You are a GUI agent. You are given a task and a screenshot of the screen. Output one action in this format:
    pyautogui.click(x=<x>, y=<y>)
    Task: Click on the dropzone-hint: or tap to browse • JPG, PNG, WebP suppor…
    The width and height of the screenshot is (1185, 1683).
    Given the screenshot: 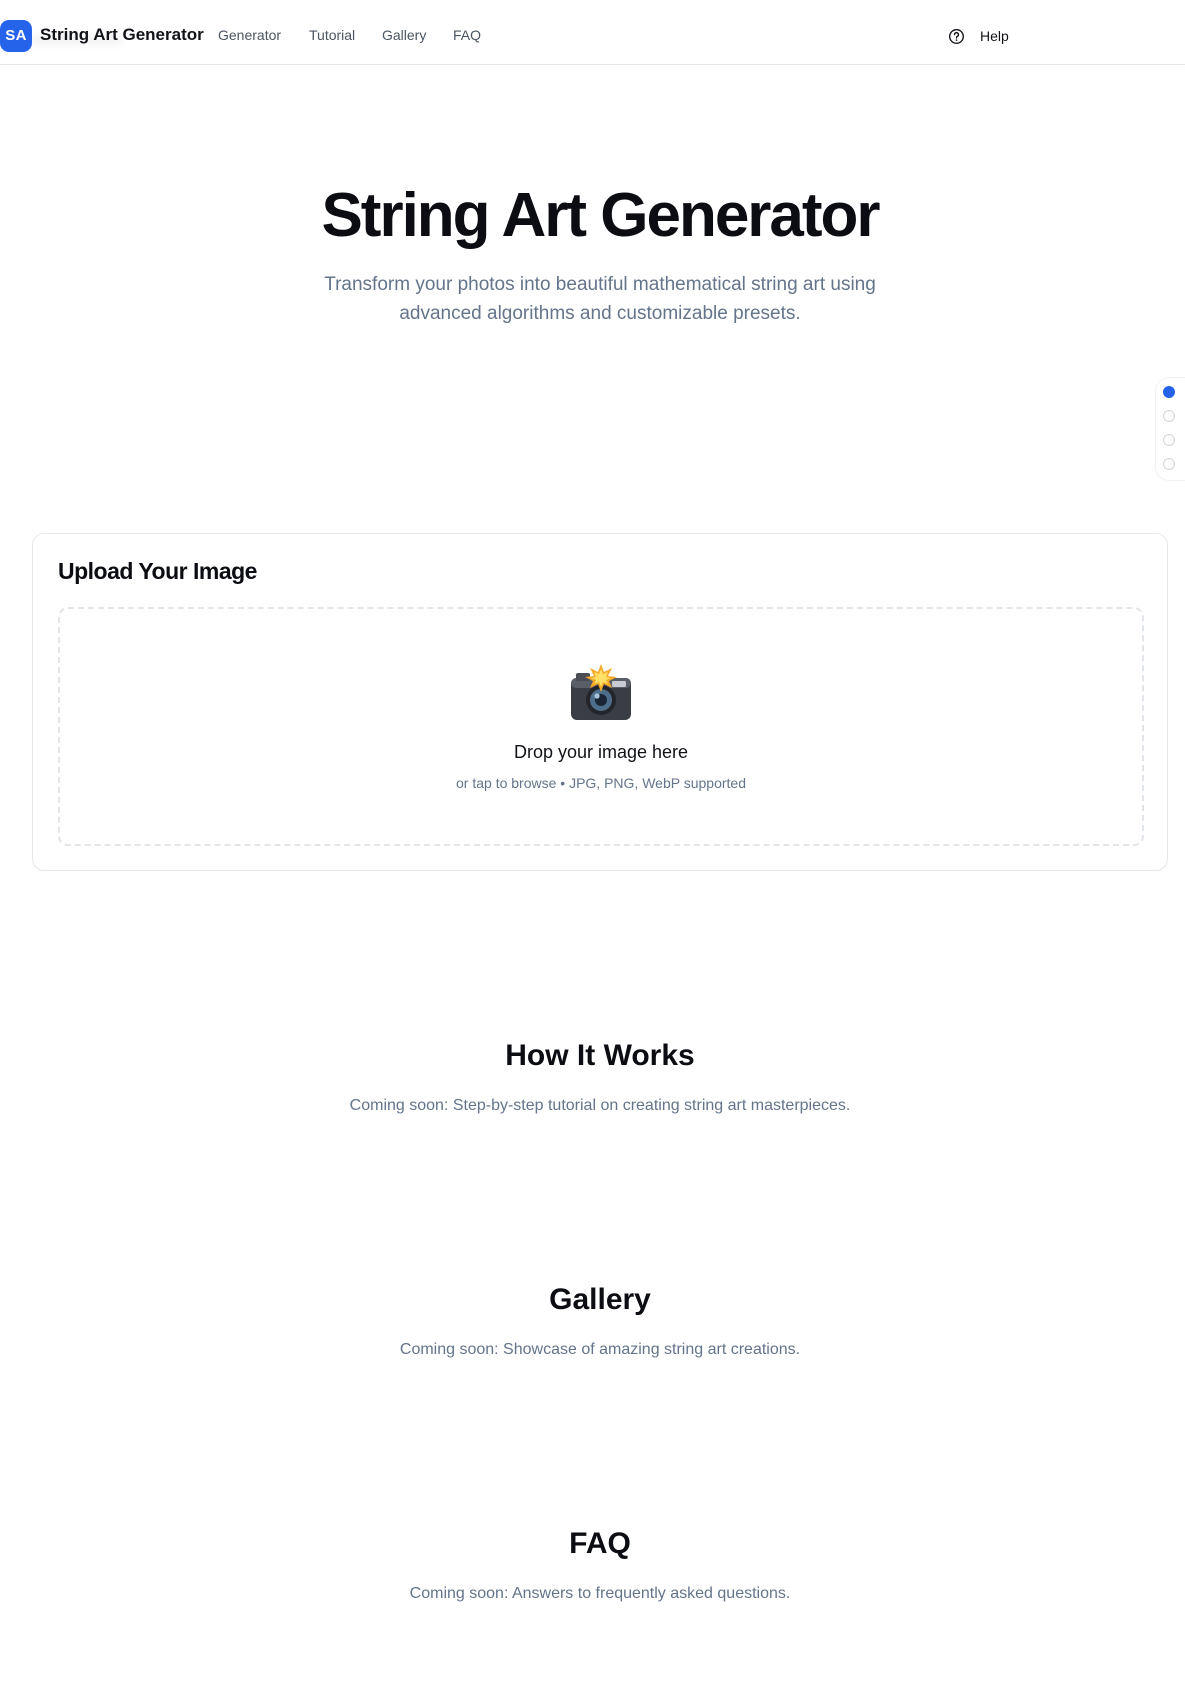 What is the action you would take?
    pyautogui.click(x=601, y=783)
    